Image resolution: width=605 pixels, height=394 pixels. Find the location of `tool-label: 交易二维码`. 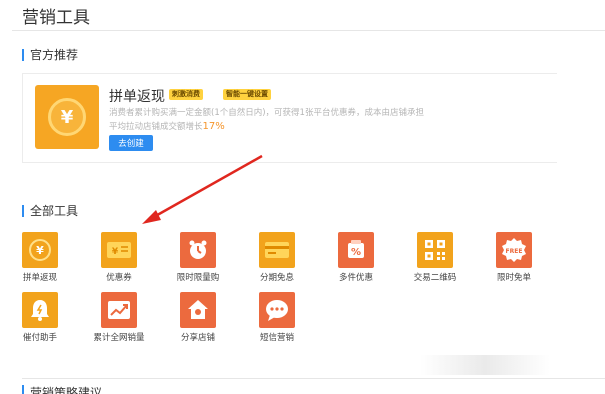

tool-label: 交易二维码 is located at coordinates (435, 278).